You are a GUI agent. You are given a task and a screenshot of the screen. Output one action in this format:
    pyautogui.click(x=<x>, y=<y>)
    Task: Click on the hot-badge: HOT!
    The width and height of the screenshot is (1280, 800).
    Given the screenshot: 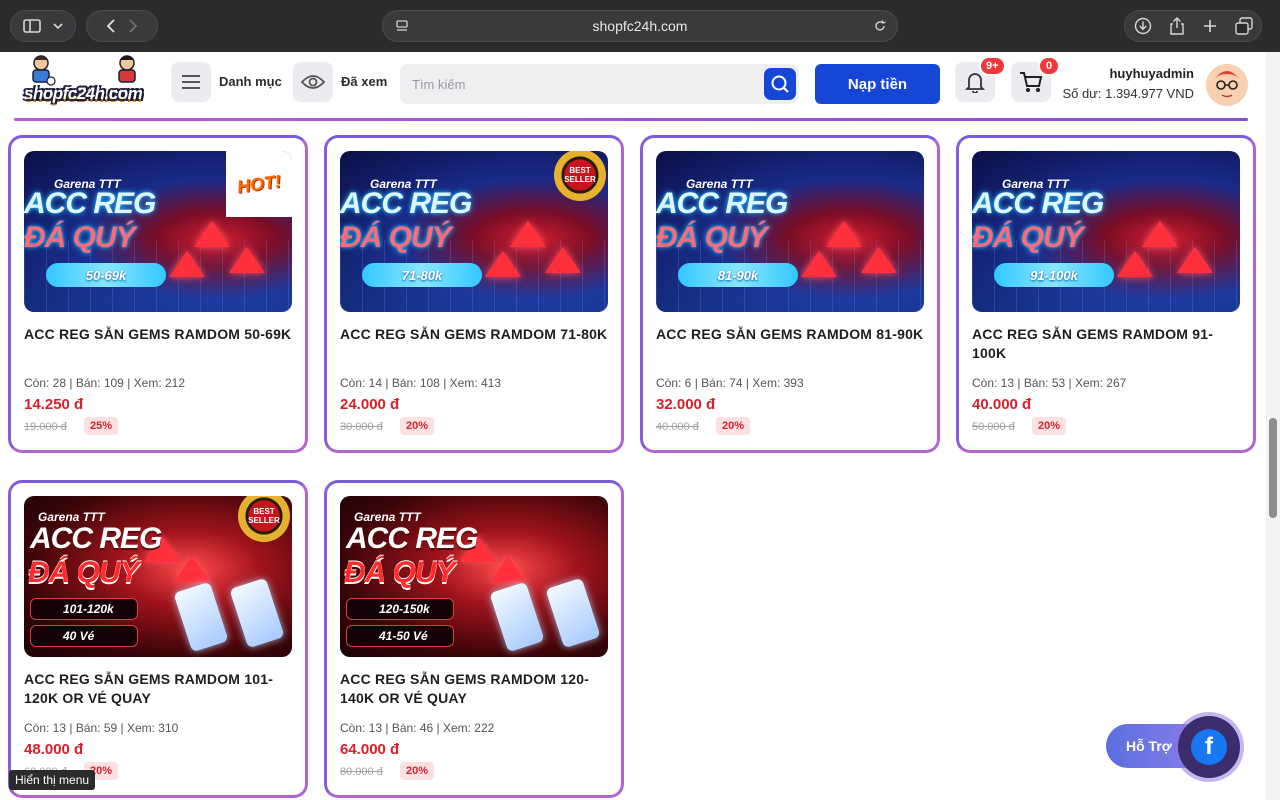 What is the action you would take?
    pyautogui.click(x=259, y=184)
    